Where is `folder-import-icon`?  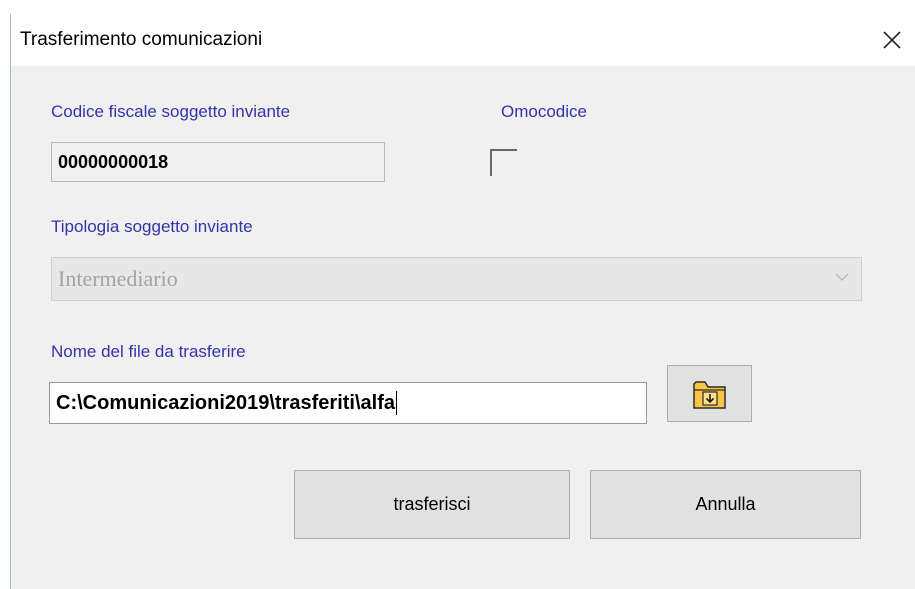 folder-import-icon is located at coordinates (709, 394).